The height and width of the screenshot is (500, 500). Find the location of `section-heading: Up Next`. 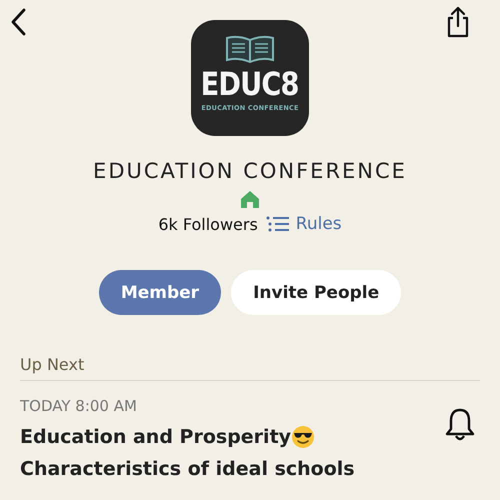

section-heading: Up Next is located at coordinates (52, 364).